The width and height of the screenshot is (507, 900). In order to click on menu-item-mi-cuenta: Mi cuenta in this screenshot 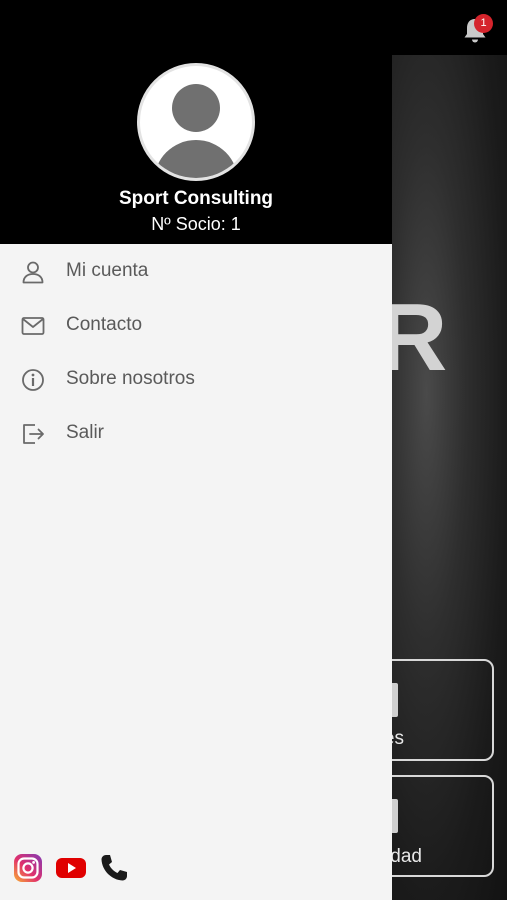, I will do `click(196, 272)`.